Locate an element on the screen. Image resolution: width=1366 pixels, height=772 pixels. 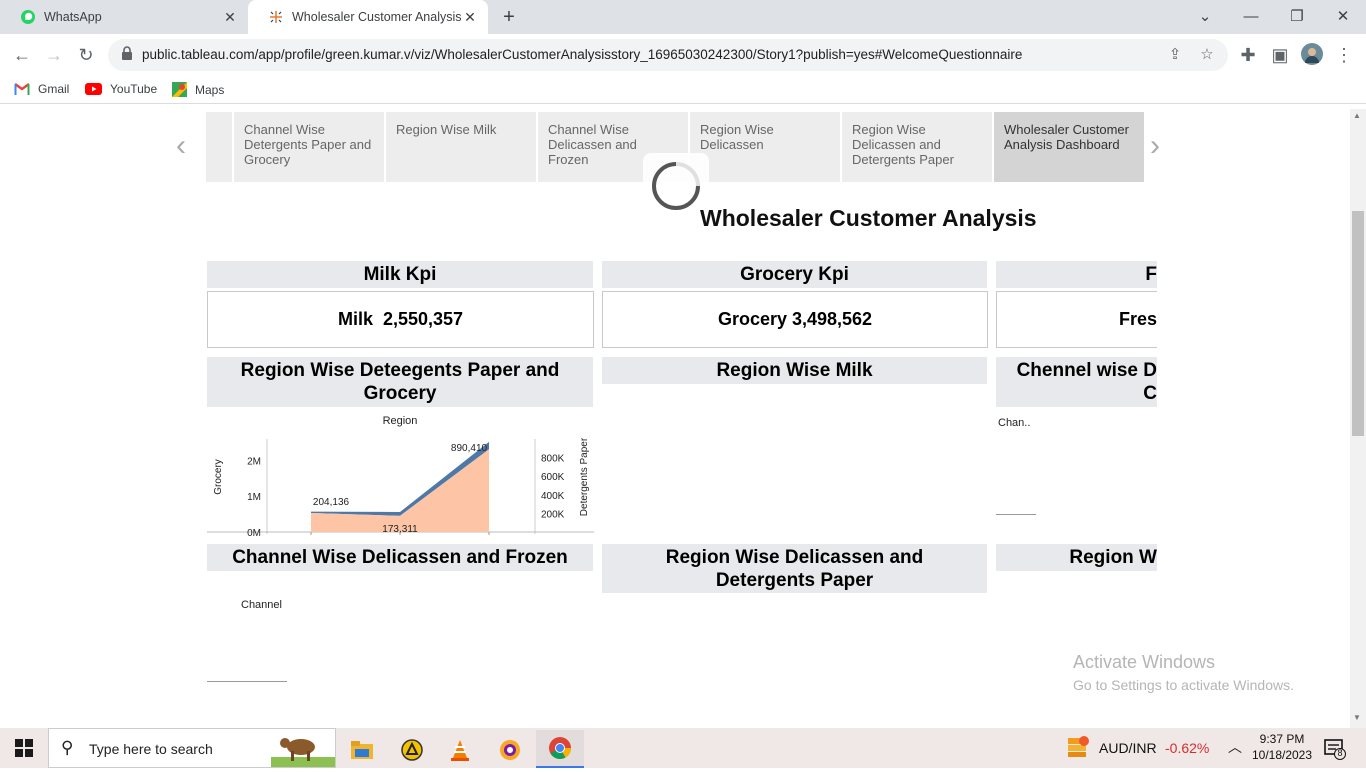
chevron-down-icon: ⌄ is located at coordinates (1205, 17).